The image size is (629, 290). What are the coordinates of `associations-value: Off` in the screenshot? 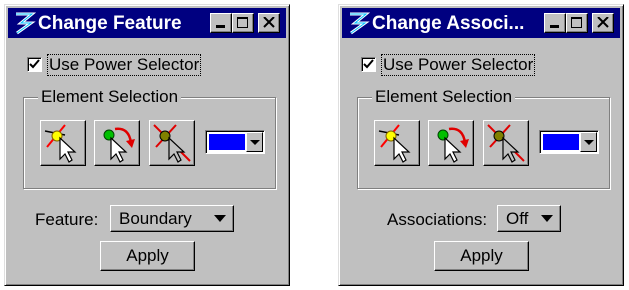 It's located at (517, 218).